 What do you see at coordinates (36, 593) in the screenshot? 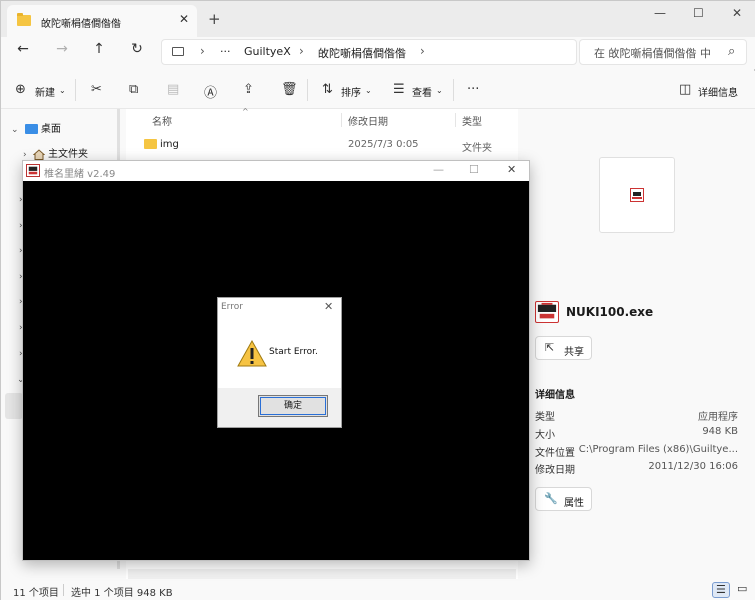
I see `item-count: 11 个项目` at bounding box center [36, 593].